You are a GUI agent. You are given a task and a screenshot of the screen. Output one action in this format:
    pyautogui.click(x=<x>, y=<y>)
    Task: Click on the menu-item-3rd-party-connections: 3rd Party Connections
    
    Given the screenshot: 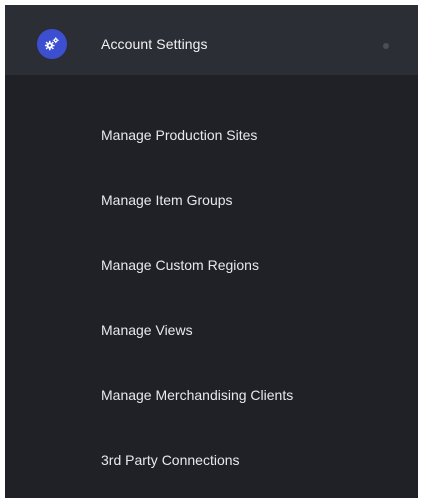 What is the action you would take?
    pyautogui.click(x=211, y=460)
    